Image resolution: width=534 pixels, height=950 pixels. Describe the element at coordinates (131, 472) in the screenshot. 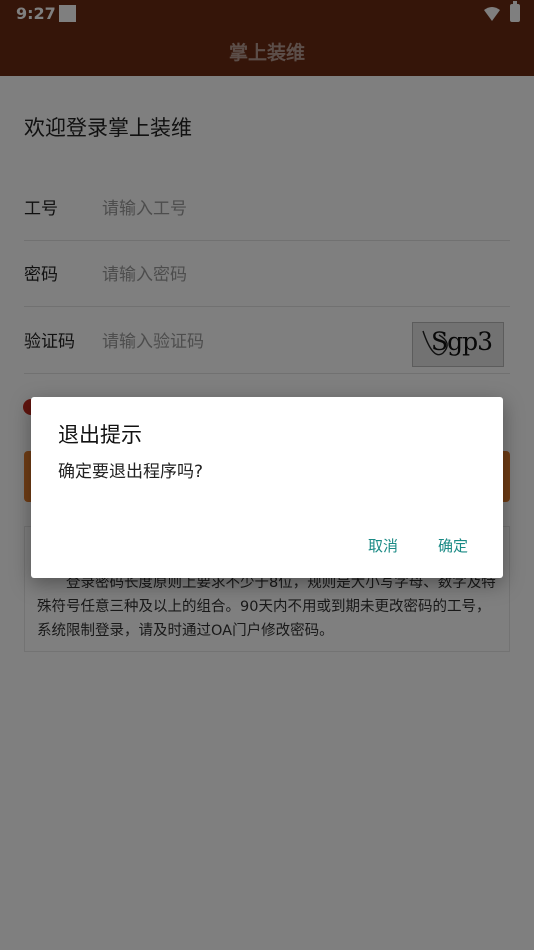

I see `dialog-message: 确定要退出程序吗?` at that location.